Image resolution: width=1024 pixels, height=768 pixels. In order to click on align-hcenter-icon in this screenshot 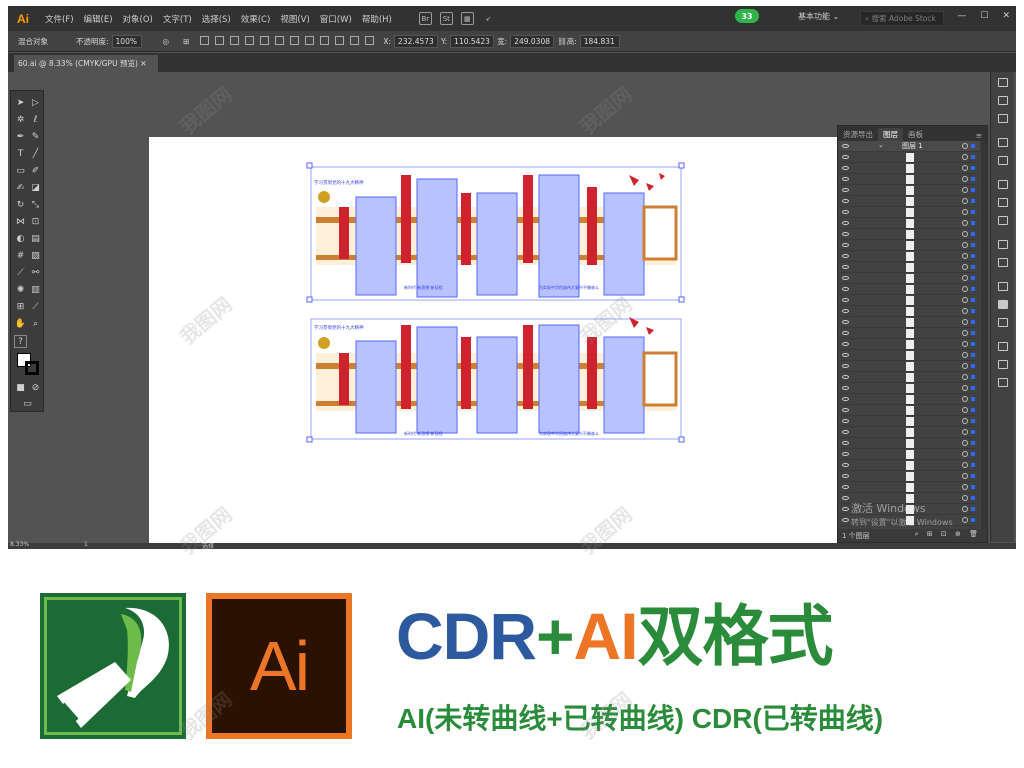, I will do `click(220, 40)`.